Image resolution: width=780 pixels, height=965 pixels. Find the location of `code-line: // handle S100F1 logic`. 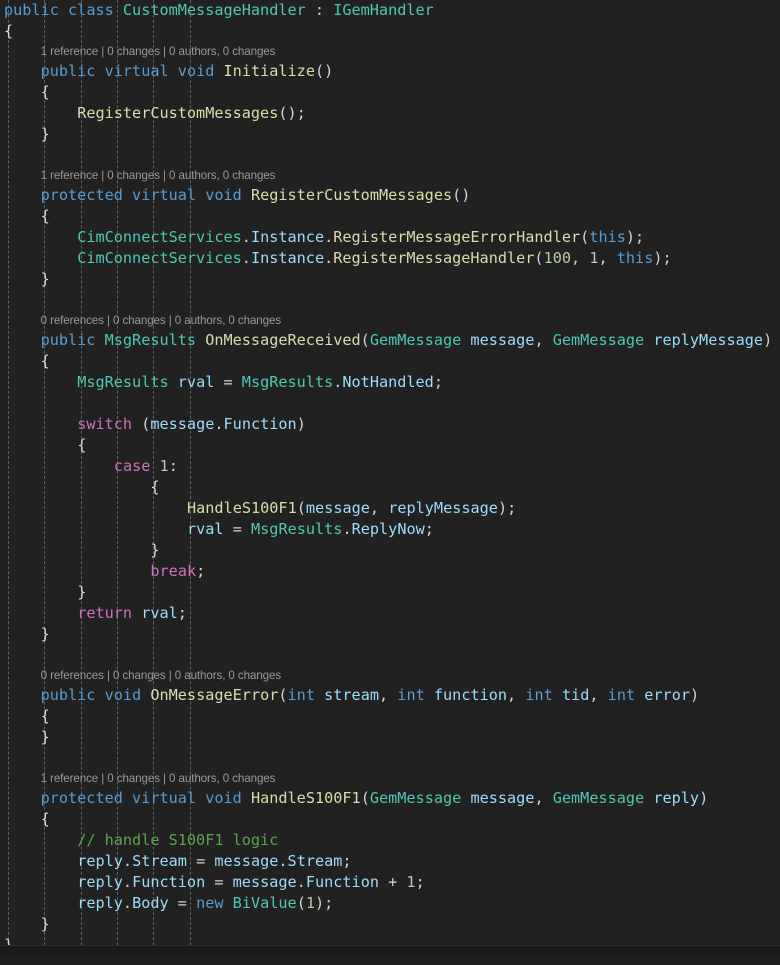

code-line: // handle S100F1 logic is located at coordinates (390, 840).